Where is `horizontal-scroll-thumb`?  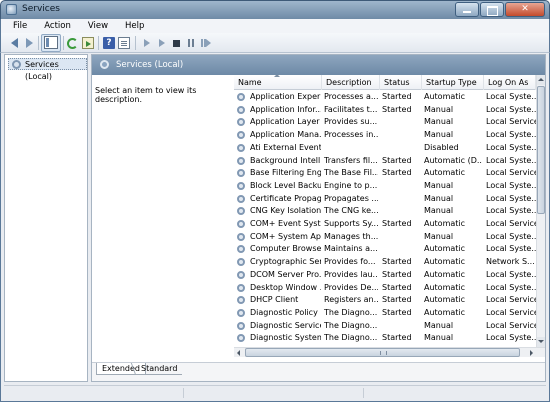 horizontal-scroll-thumb is located at coordinates (382, 352).